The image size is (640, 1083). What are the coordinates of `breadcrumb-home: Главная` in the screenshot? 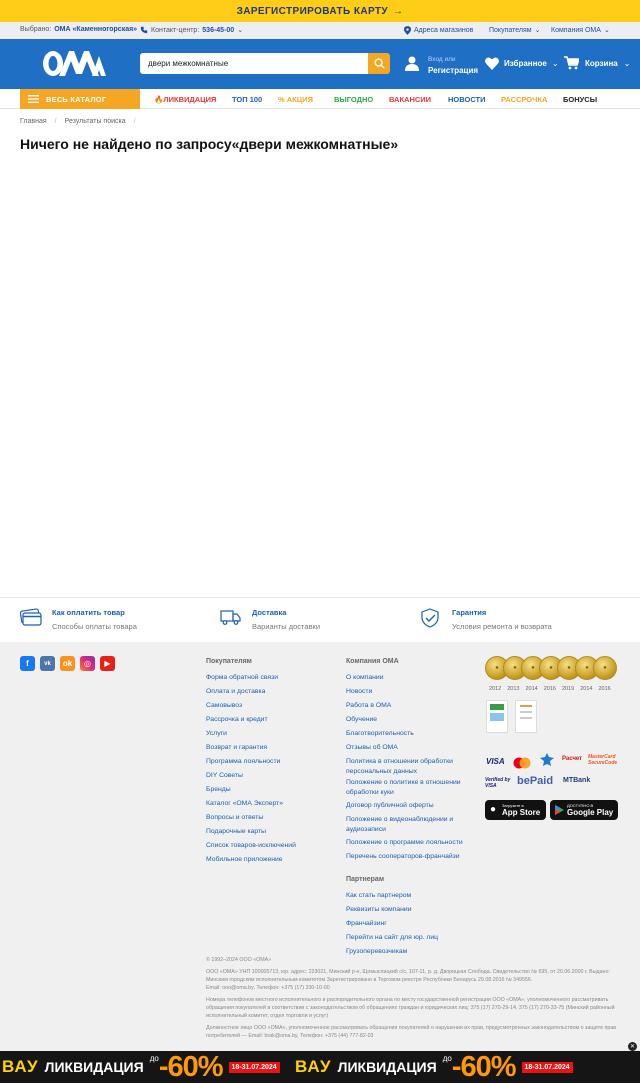 It's located at (33, 121).